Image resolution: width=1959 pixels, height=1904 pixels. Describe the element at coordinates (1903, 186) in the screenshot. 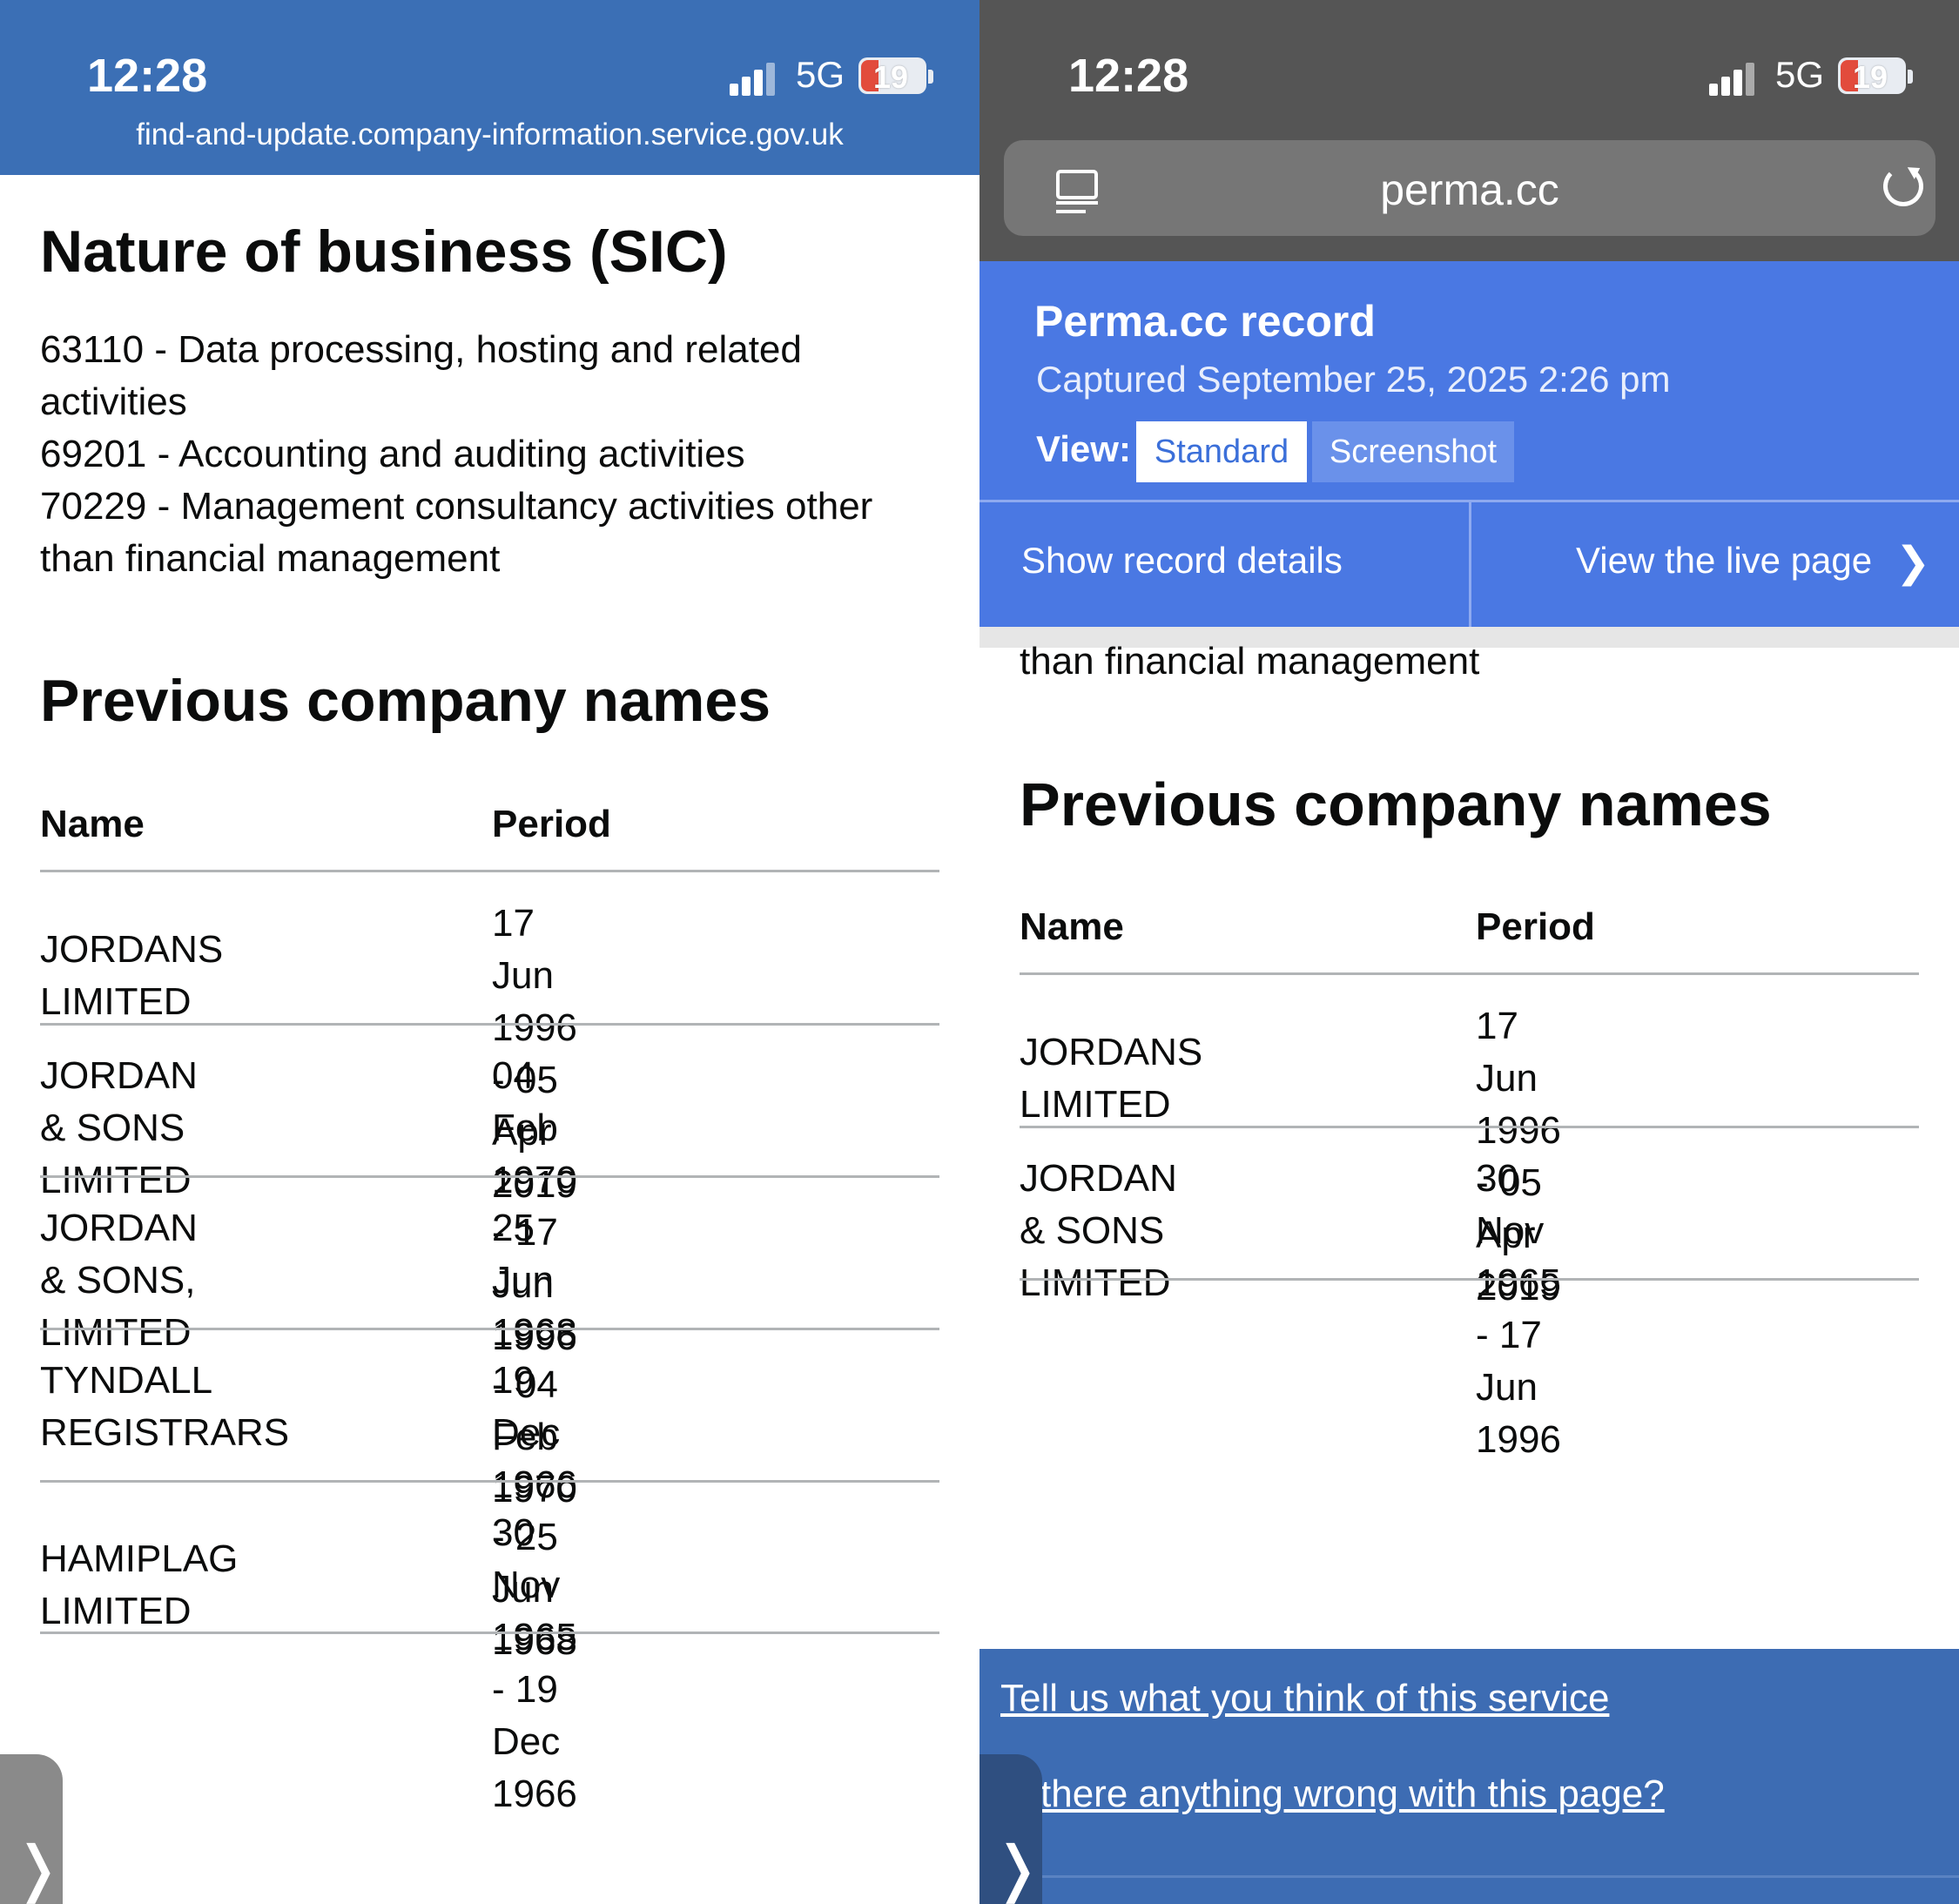

I see `reload-icon` at that location.